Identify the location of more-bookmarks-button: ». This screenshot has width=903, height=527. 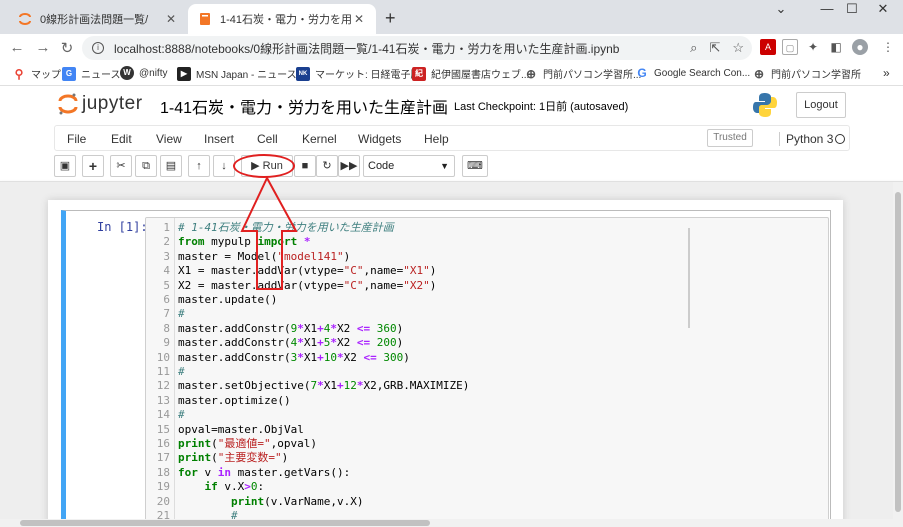
(886, 73).